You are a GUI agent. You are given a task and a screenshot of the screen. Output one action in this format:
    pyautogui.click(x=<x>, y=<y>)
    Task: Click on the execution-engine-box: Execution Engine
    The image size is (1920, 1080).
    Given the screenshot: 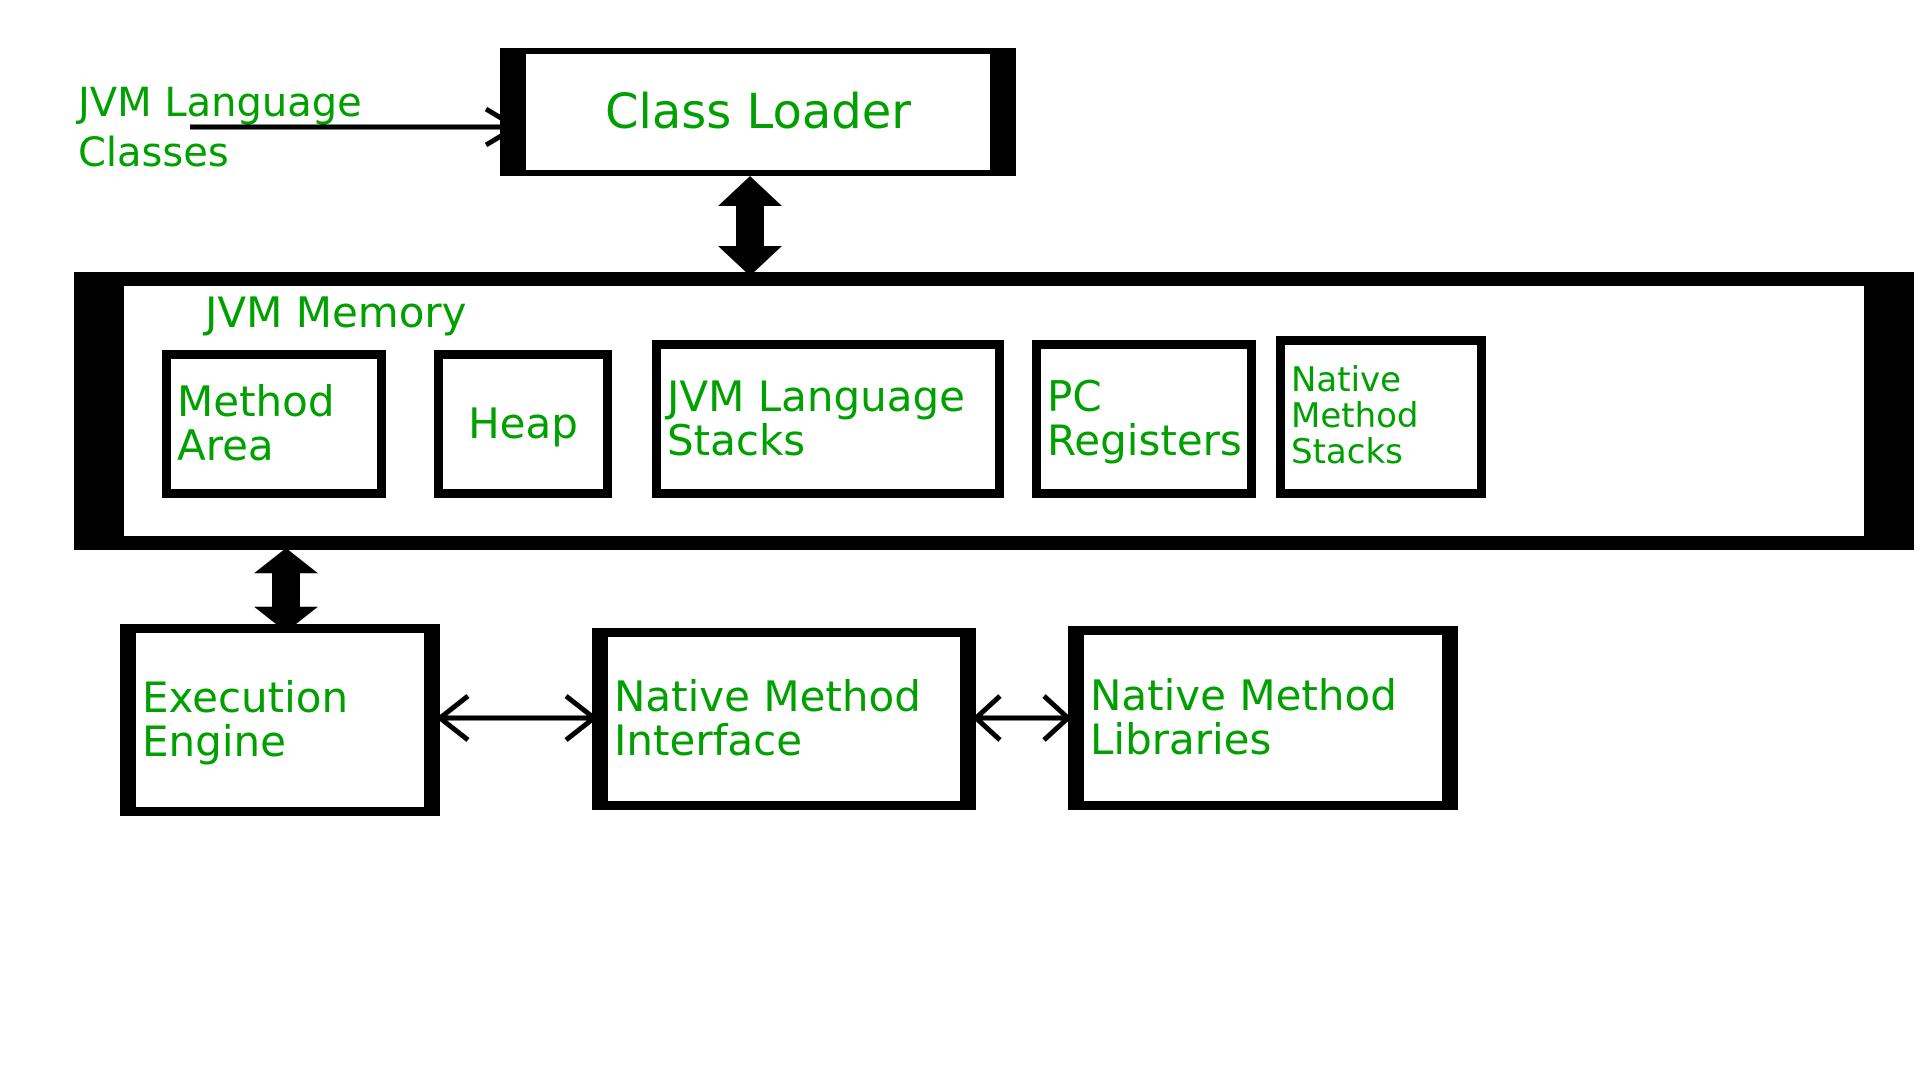 What is the action you would take?
    pyautogui.click(x=280, y=720)
    